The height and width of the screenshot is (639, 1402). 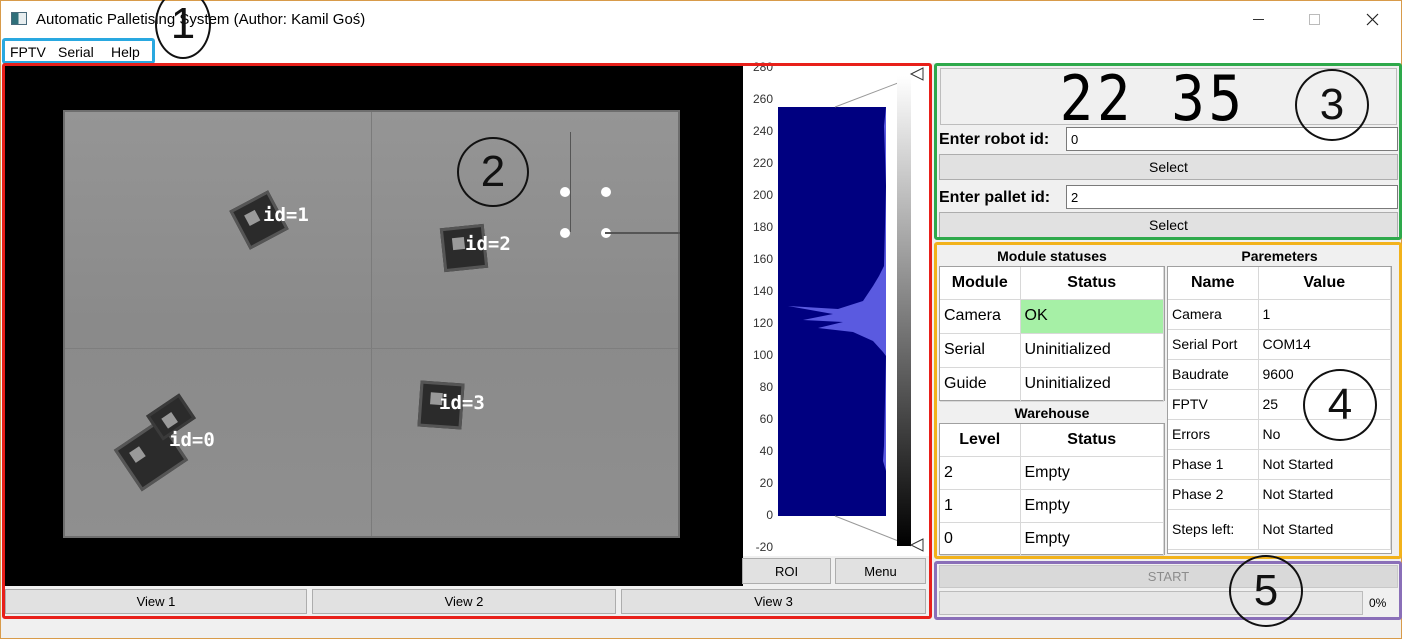 What do you see at coordinates (916, 545) in the screenshot?
I see `min-level-handle` at bounding box center [916, 545].